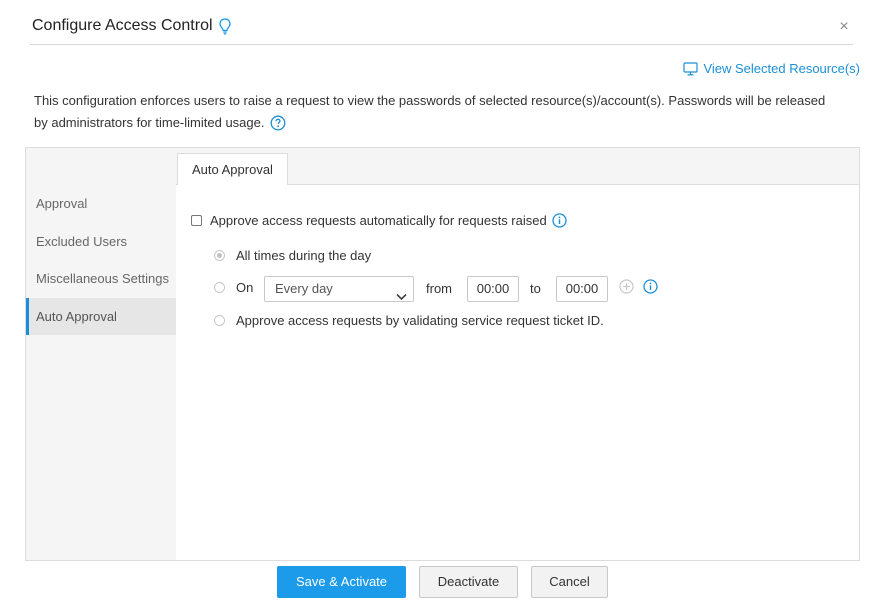 This screenshot has width=884, height=616. I want to click on day-select-value: Every day, so click(304, 288).